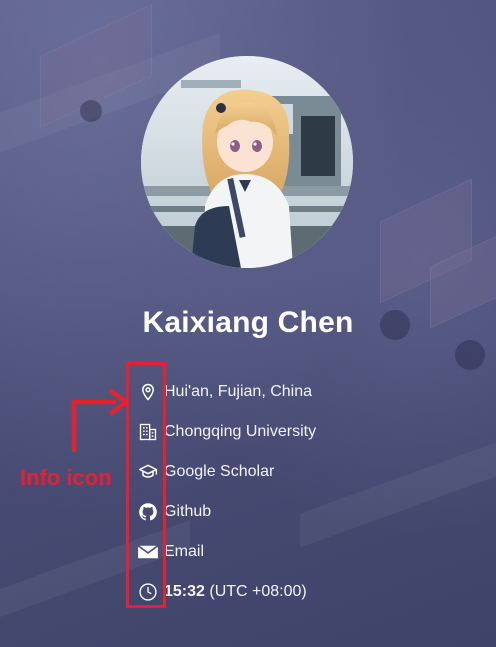 Image resolution: width=496 pixels, height=647 pixels. Describe the element at coordinates (100, 420) in the screenshot. I see `annotation-arrow` at that location.